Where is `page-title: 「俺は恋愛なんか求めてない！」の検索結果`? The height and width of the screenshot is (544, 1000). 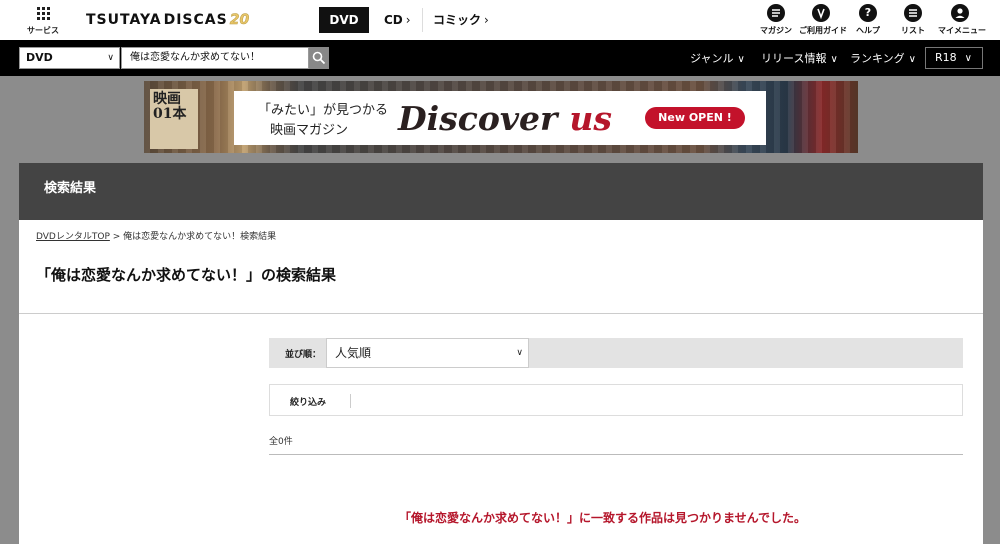
page-title: 「俺は恋愛なんか求めてない！」の検索結果 is located at coordinates (186, 275).